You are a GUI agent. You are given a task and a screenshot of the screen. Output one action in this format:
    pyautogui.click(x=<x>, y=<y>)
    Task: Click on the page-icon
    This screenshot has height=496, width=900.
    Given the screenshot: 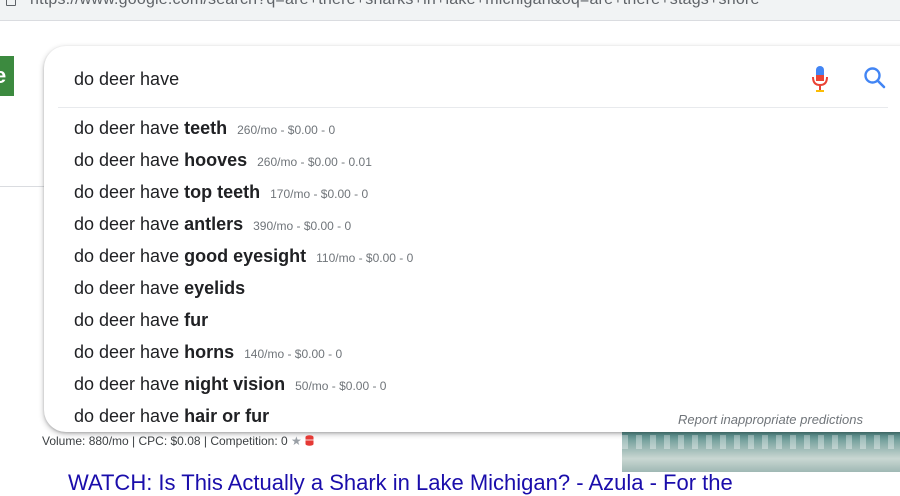 What is the action you would take?
    pyautogui.click(x=11, y=3)
    